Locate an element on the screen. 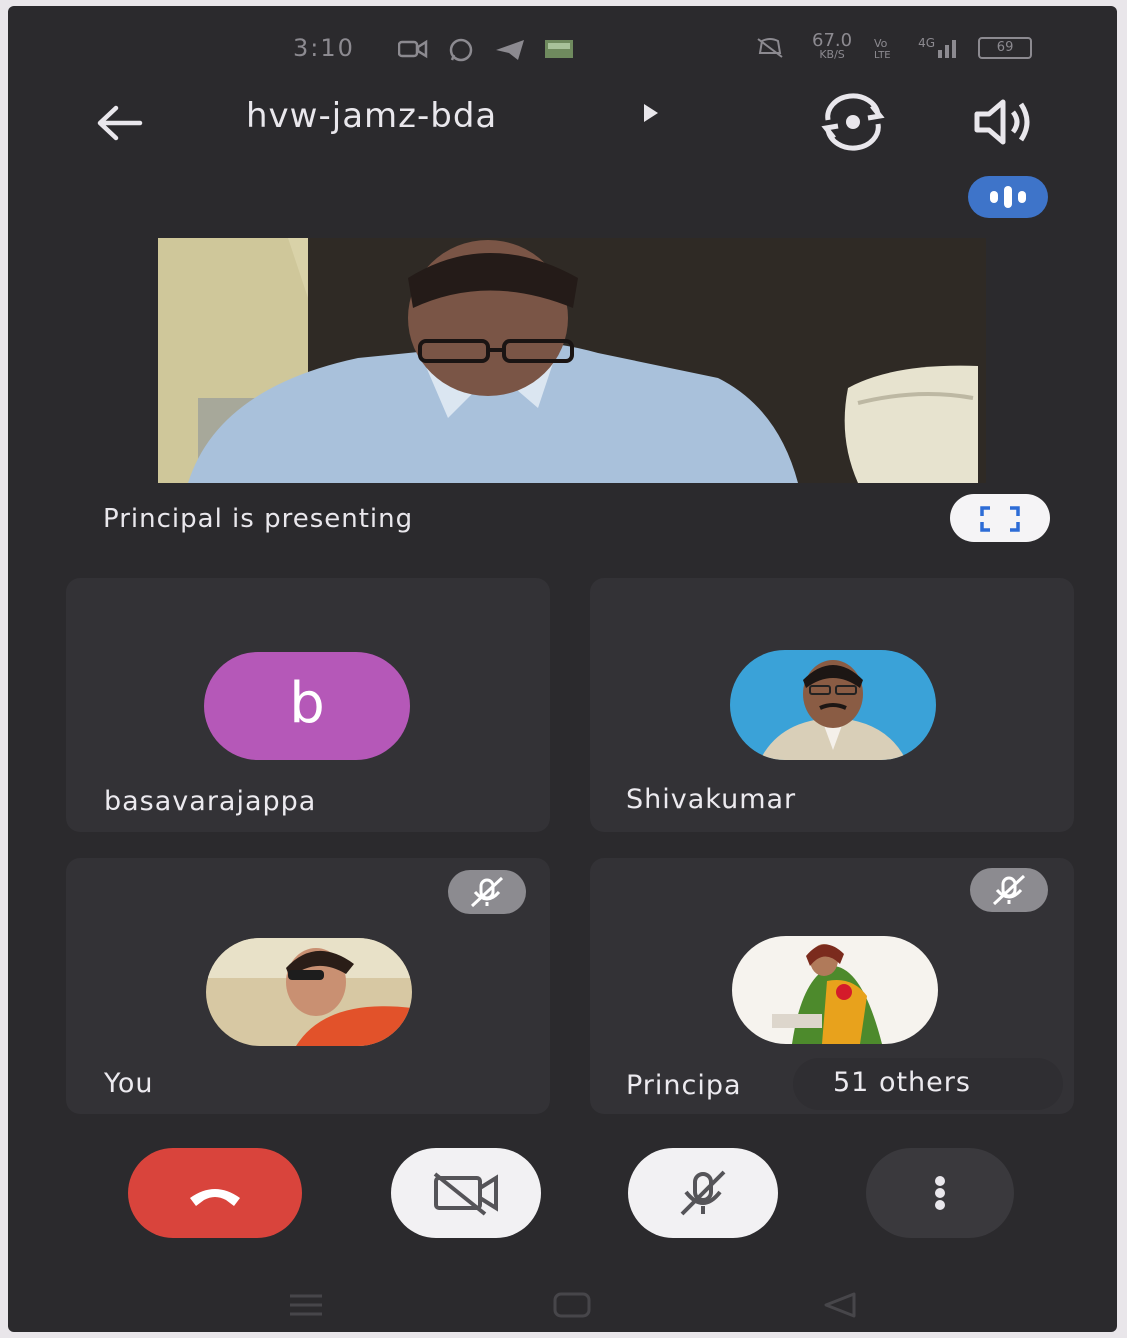 Image resolution: width=1127 pixels, height=1338 pixels. meeting-code: hvw-jamz-bda is located at coordinates (371, 116).